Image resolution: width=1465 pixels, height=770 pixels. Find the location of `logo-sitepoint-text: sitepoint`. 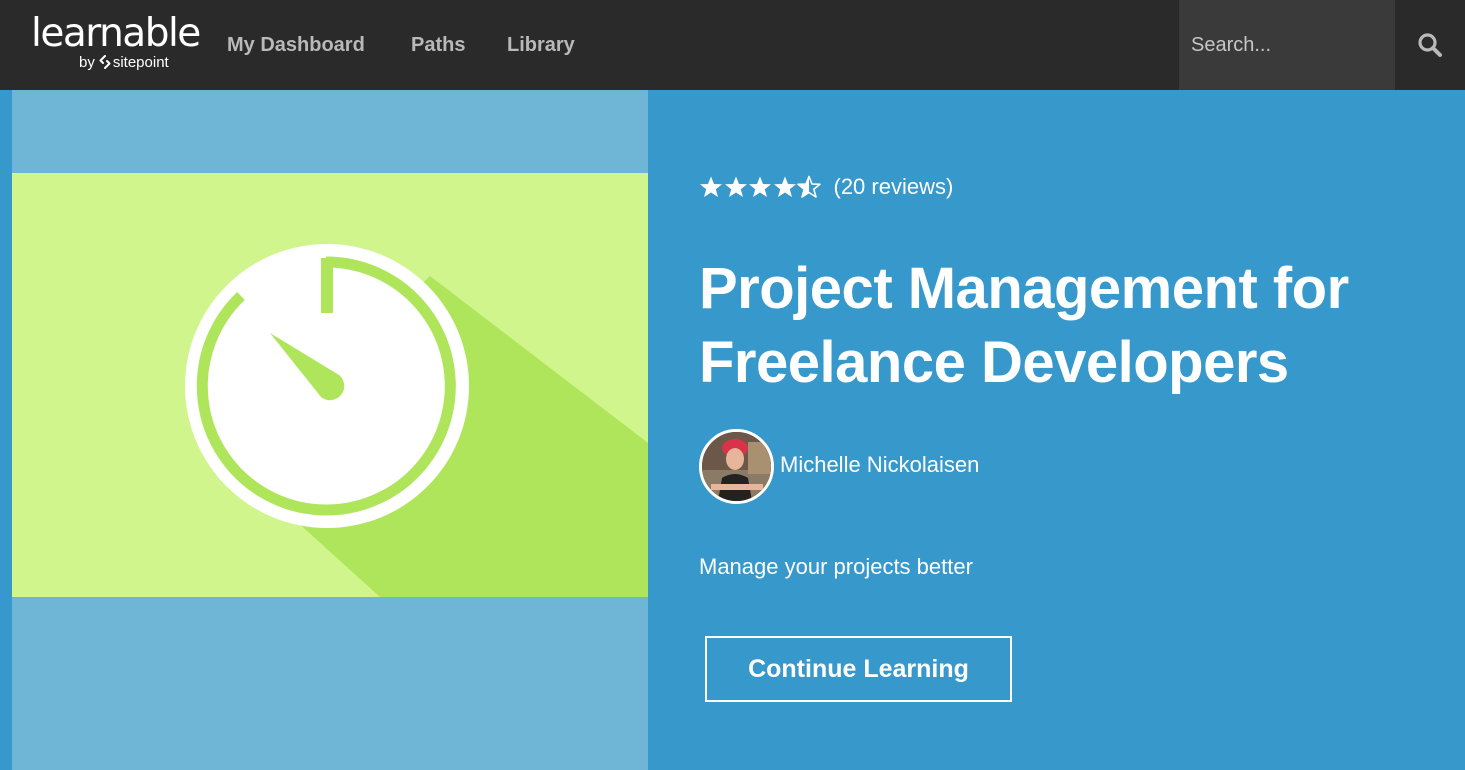

logo-sitepoint-text: sitepoint is located at coordinates (140, 62).